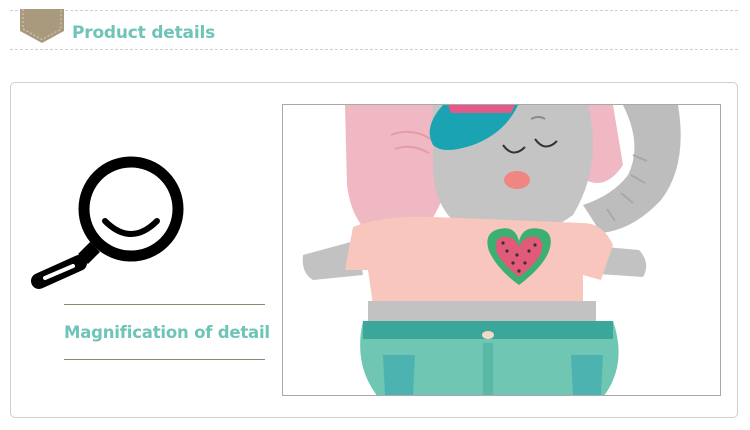 The width and height of the screenshot is (750, 430). What do you see at coordinates (42, 26) in the screenshot?
I see `shield-badge-icon` at bounding box center [42, 26].